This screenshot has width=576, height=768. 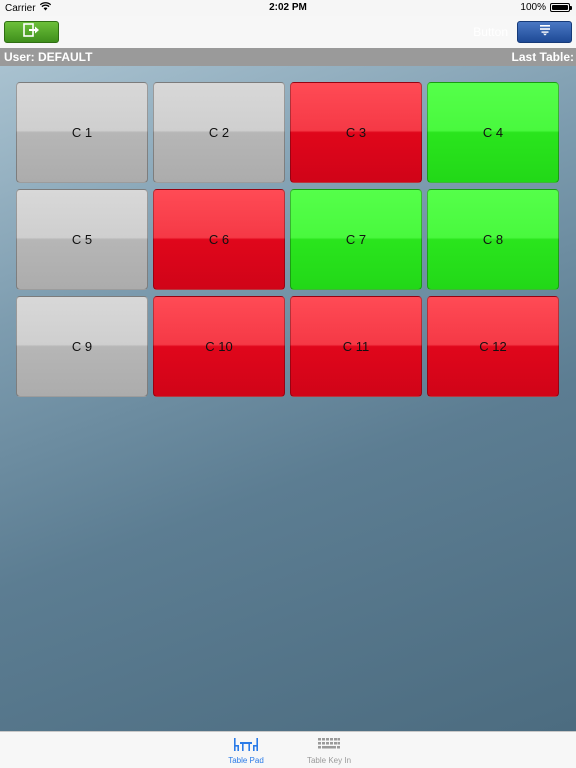 What do you see at coordinates (542, 57) in the screenshot?
I see `last-table-label: Last Table:` at bounding box center [542, 57].